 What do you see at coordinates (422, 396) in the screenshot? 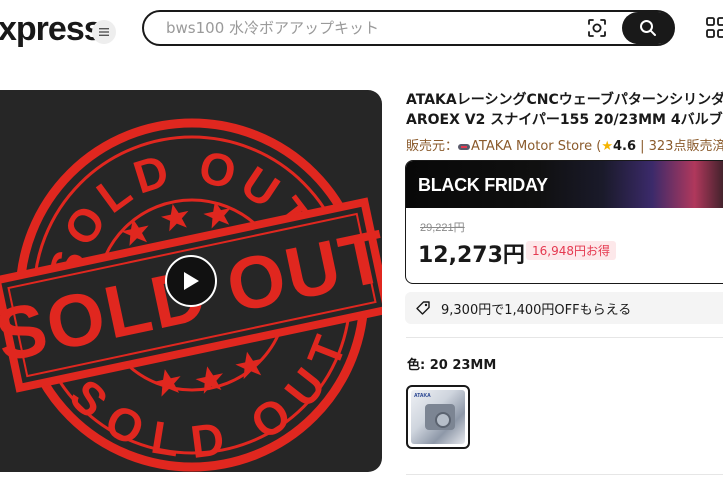
I see `swatch-brand-text: ATAKA` at bounding box center [422, 396].